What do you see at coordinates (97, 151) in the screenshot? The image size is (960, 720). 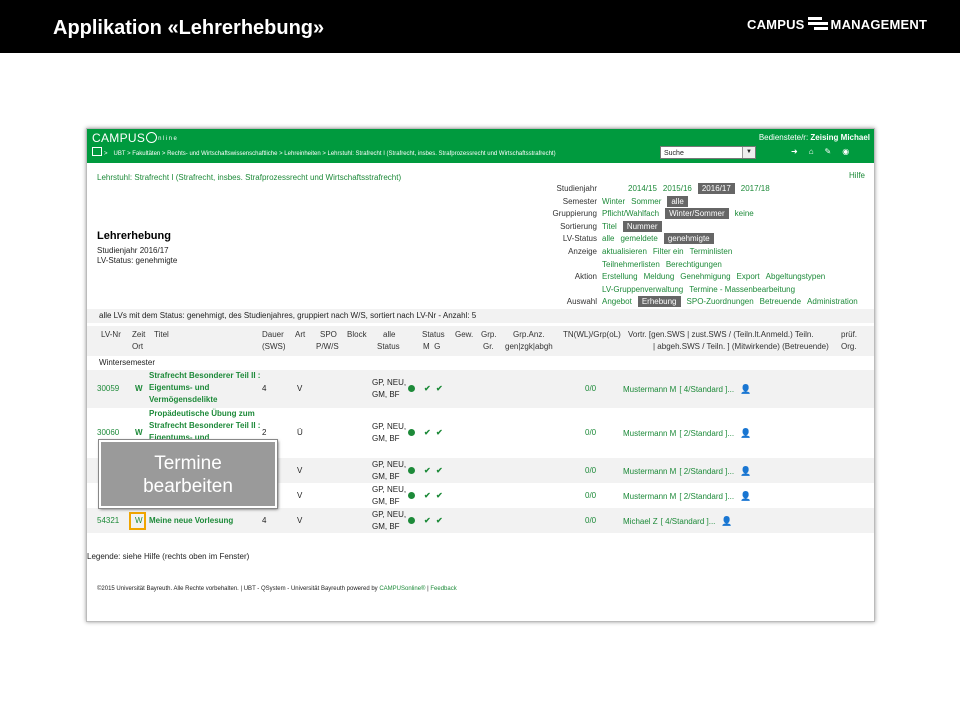 I see `window-icon` at bounding box center [97, 151].